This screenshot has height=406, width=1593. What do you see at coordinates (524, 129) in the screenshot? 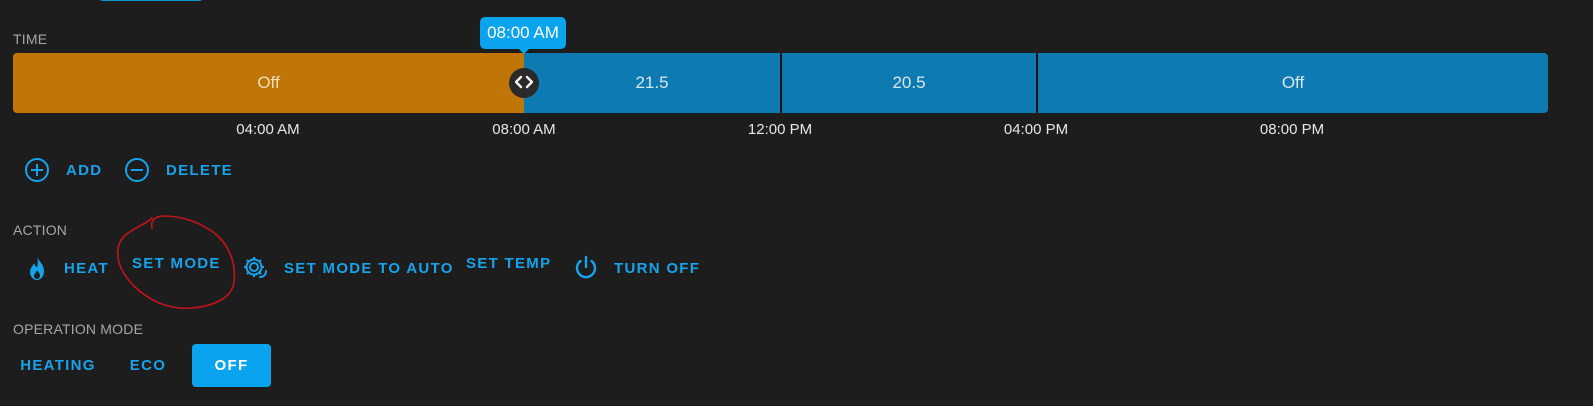
I see `time-tick-label: 08:00 AM` at bounding box center [524, 129].